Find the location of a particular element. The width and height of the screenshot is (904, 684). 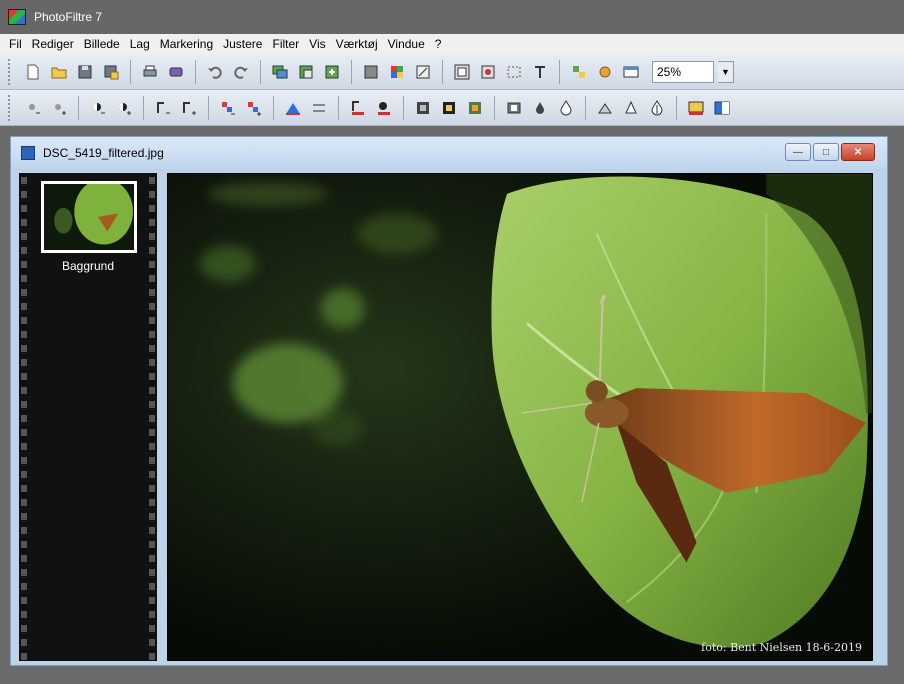

saturation-up-icon is located at coordinates (254, 108).